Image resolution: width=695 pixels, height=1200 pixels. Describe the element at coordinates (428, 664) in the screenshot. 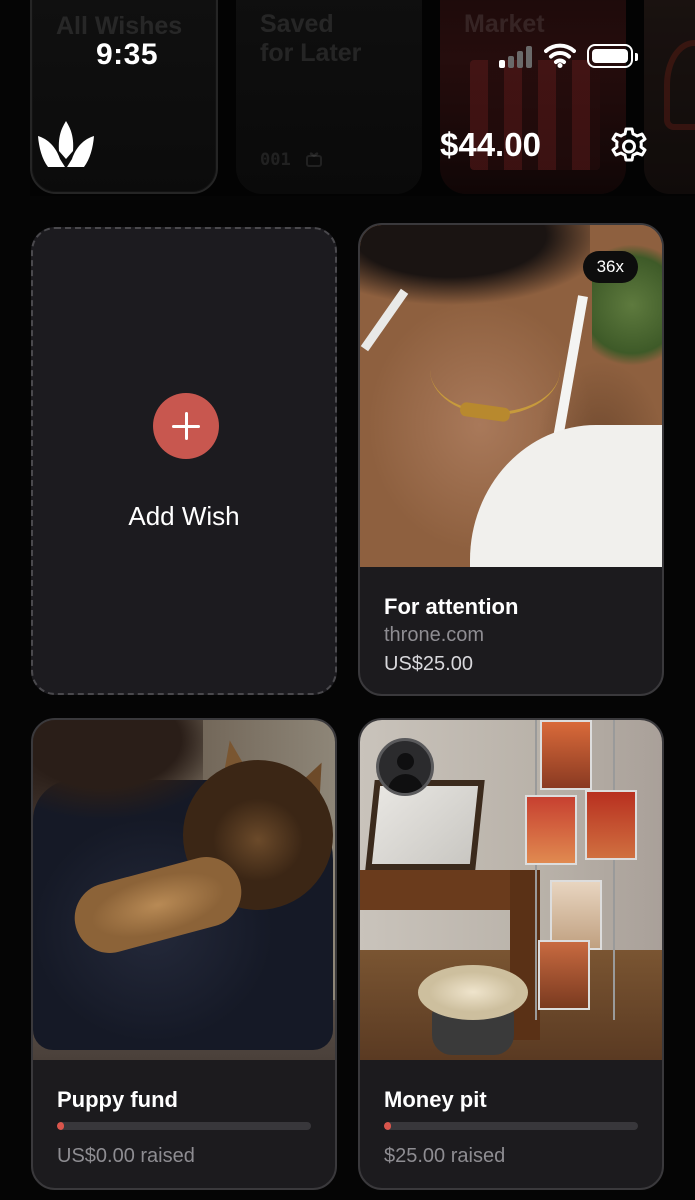

I see `wish-price: US$25.00` at that location.